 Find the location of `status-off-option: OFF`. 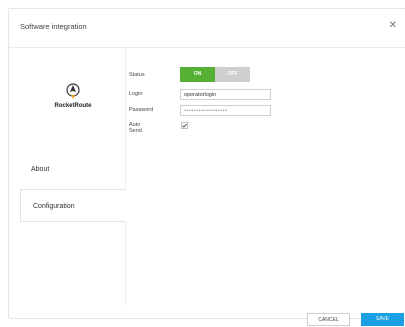

status-off-option: OFF is located at coordinates (232, 74).